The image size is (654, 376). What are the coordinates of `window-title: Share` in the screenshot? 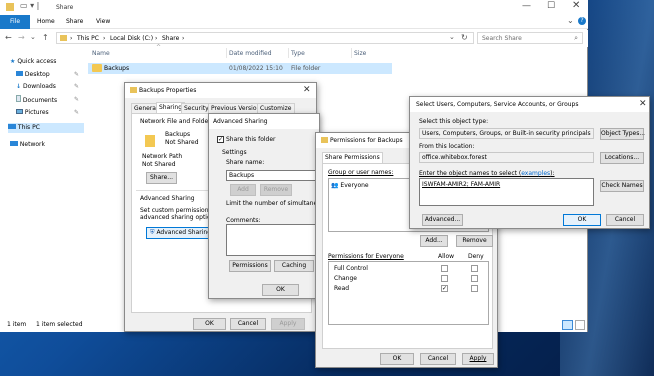 It's located at (65, 7).